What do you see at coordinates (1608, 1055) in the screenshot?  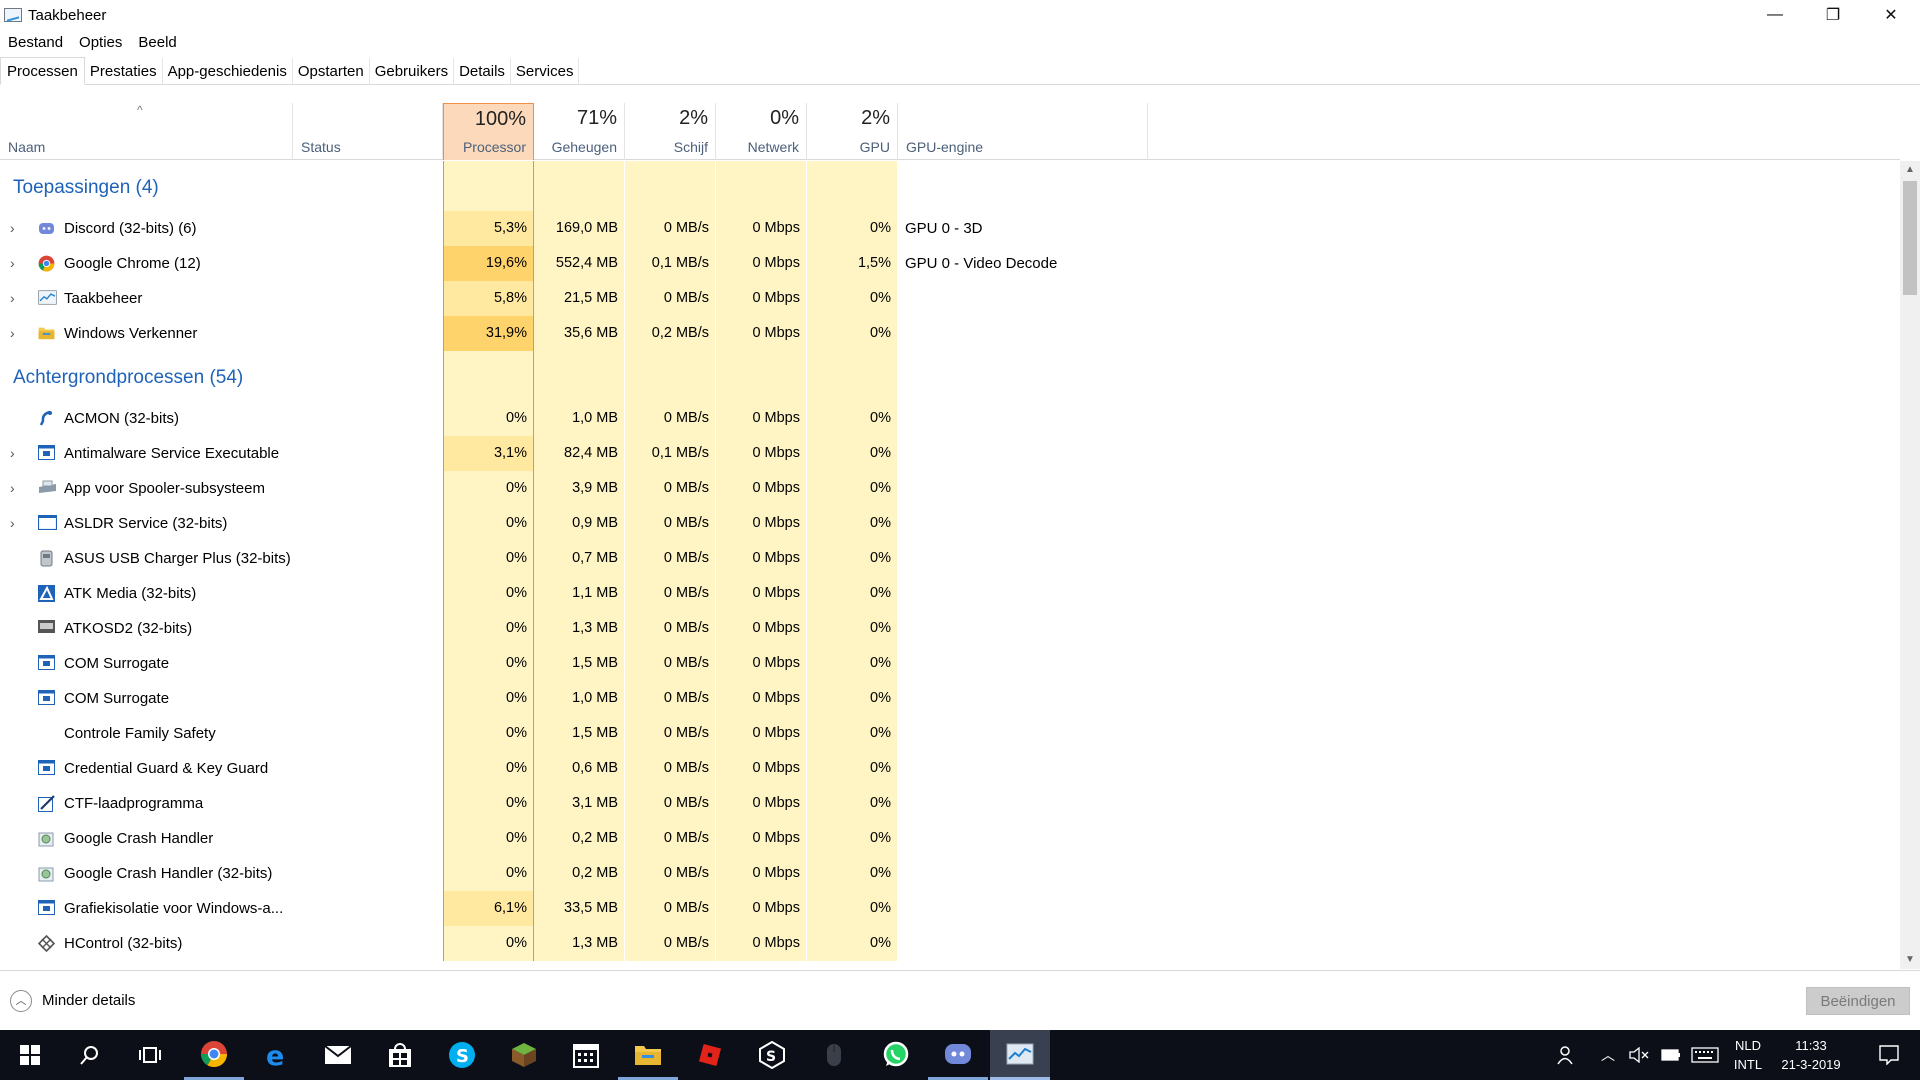 I see `chevron-up-icon: ︿` at bounding box center [1608, 1055].